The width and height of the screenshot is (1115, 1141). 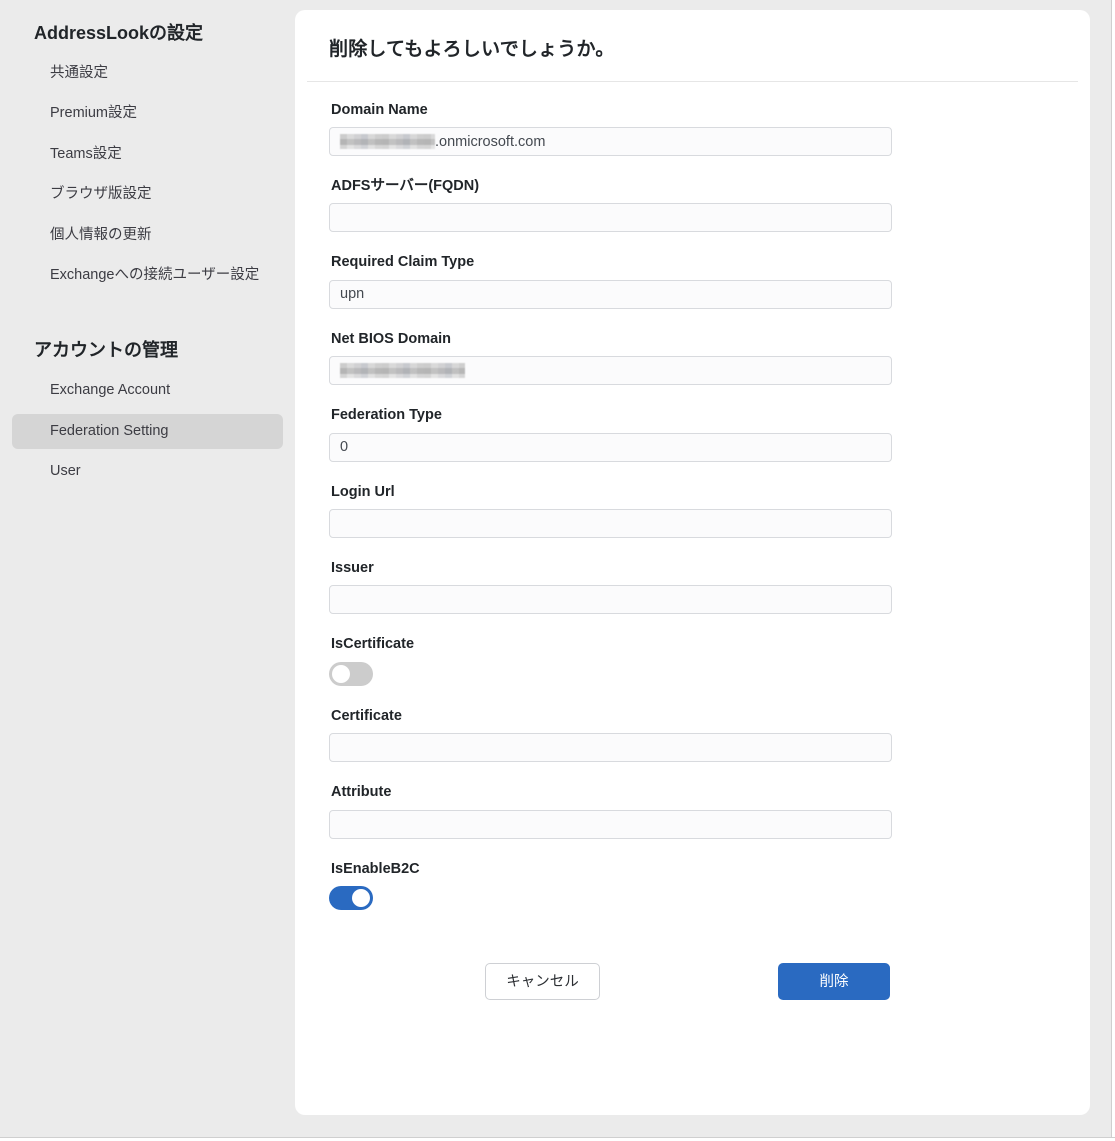 I want to click on input-required-claim-type: upn, so click(x=610, y=294).